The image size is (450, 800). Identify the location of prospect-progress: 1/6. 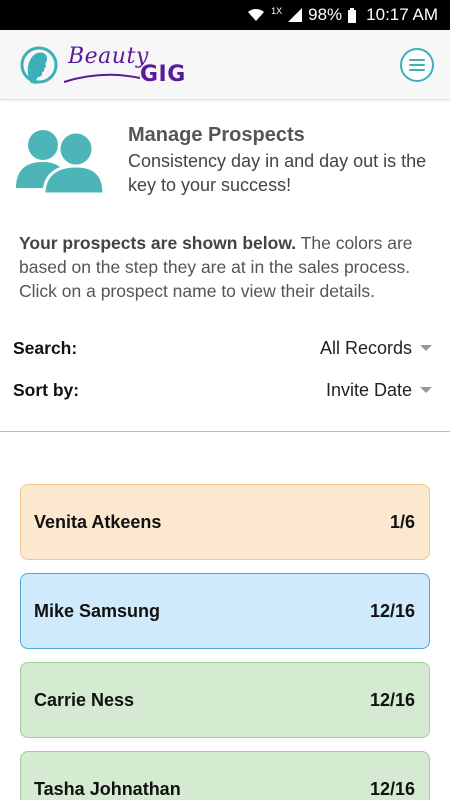
(402, 521).